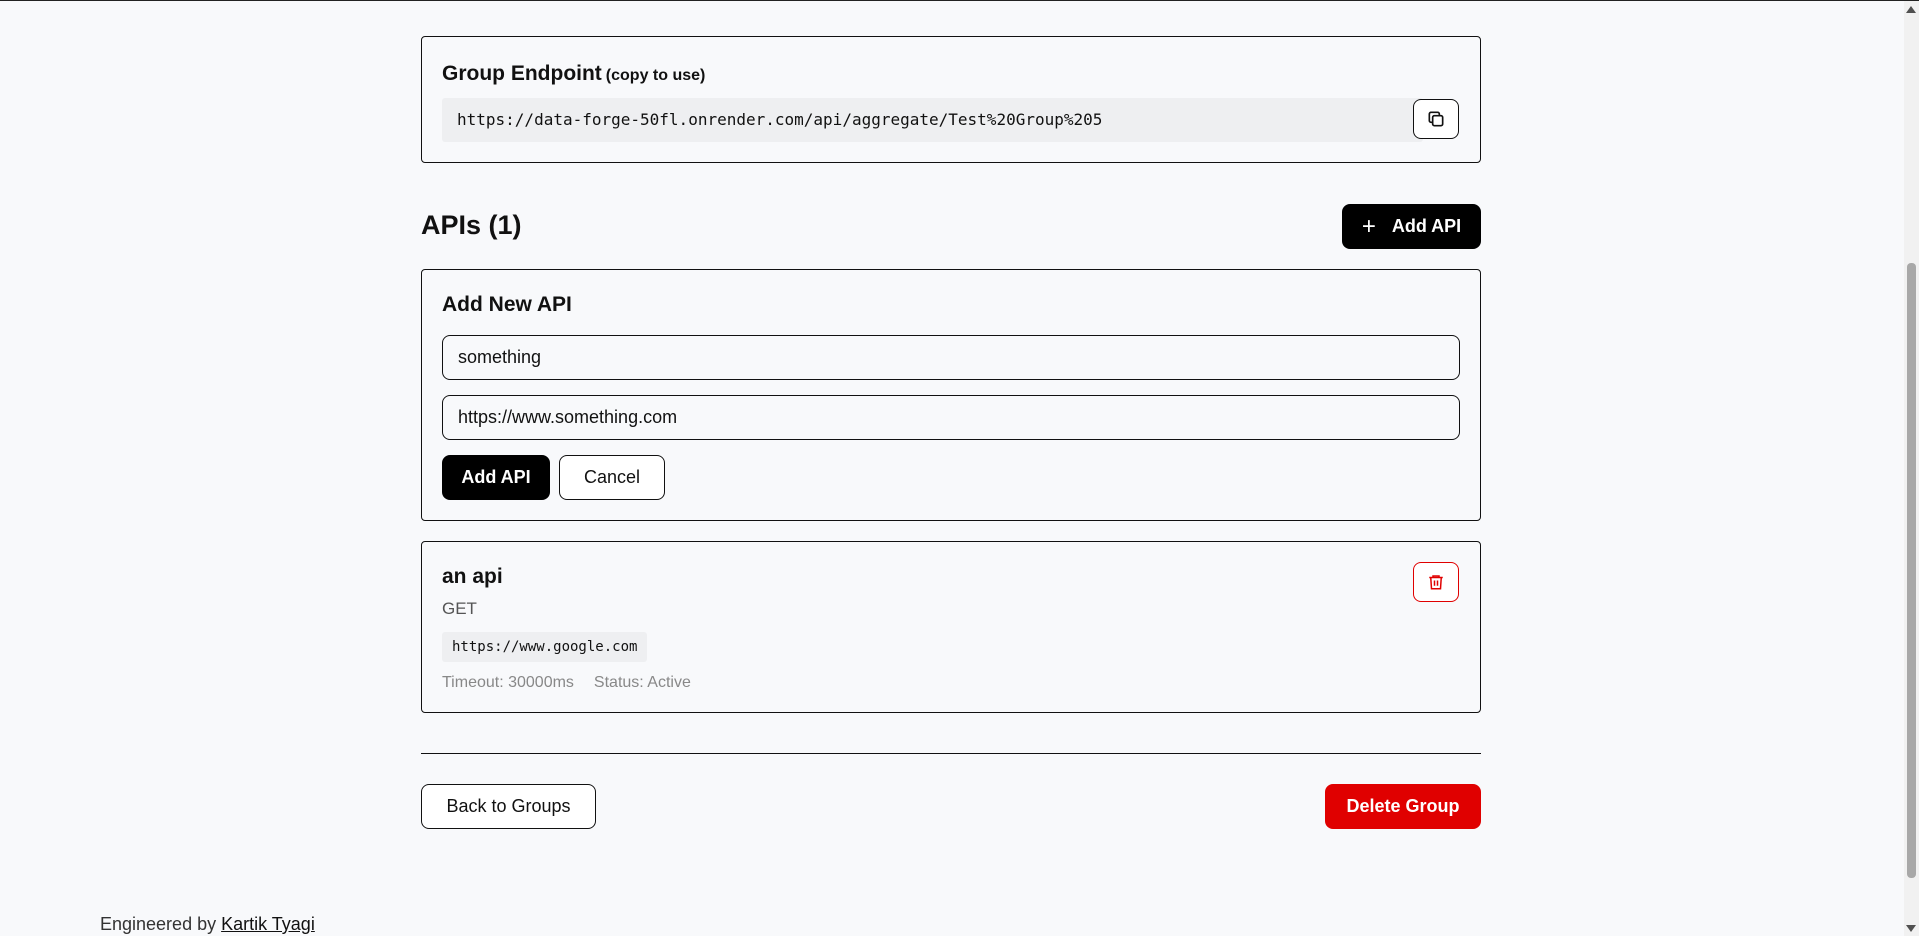 The width and height of the screenshot is (1919, 936). I want to click on api-url-input, so click(951, 417).